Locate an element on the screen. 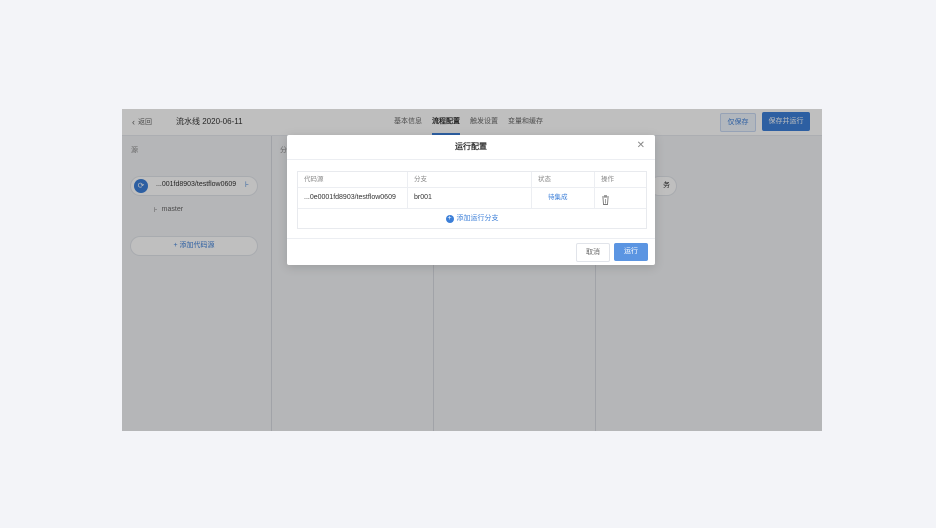  column-header-status: 状态 is located at coordinates (544, 179).